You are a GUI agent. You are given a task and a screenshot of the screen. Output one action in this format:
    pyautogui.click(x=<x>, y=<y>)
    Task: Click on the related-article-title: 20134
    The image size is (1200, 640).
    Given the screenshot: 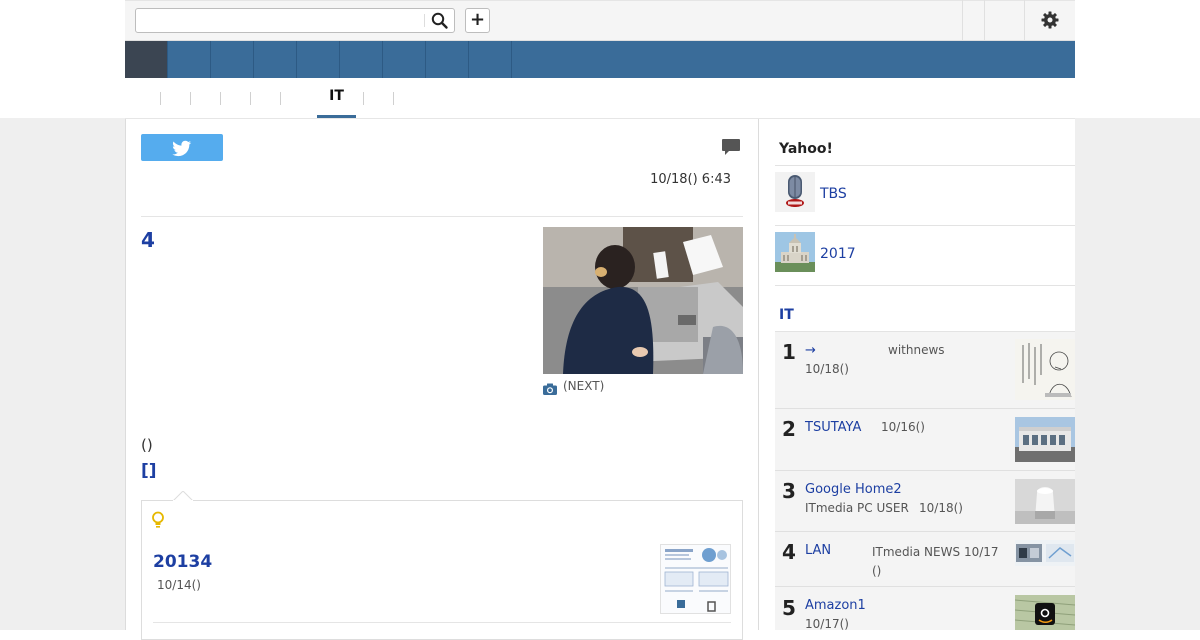 What is the action you would take?
    pyautogui.click(x=182, y=562)
    